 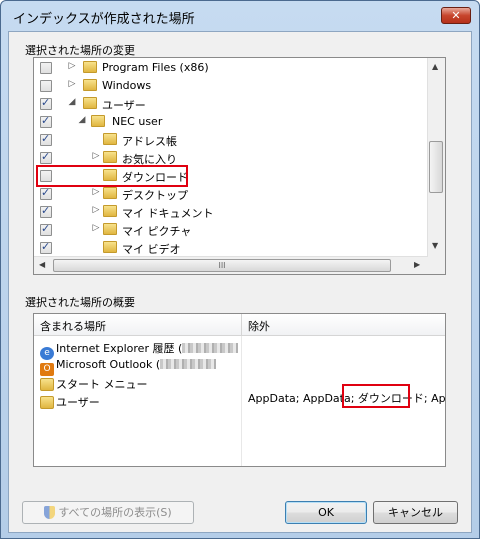 What do you see at coordinates (231, 68) in the screenshot?
I see `tree-row: ▷ Program Files (x86)` at bounding box center [231, 68].